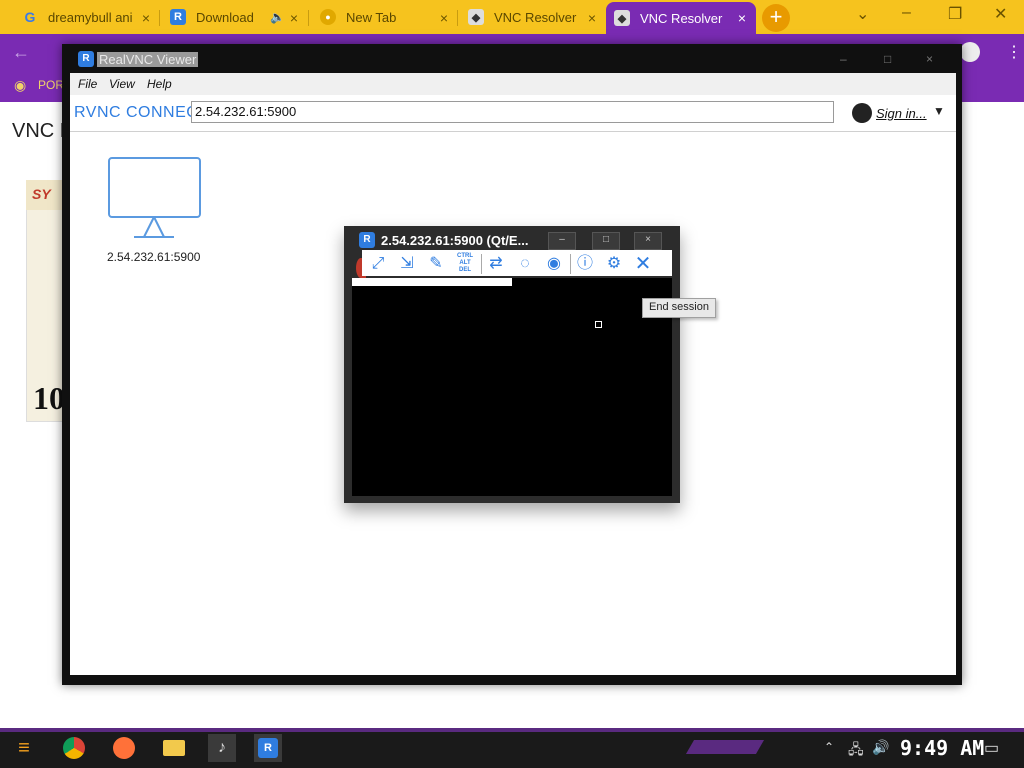 This screenshot has width=1024, height=768. Describe the element at coordinates (512, 387) in the screenshot. I see `remote-desktop-view` at that location.